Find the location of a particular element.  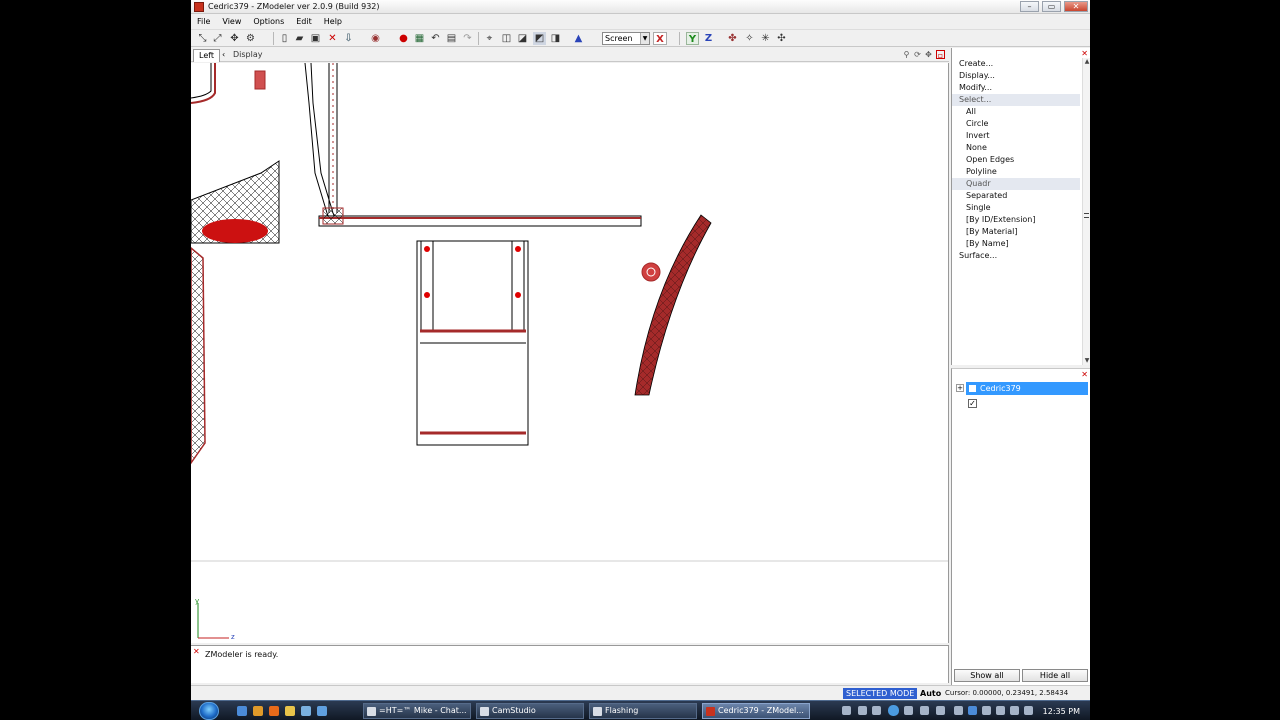

command-item-invert: Invert is located at coordinates (1016, 136).